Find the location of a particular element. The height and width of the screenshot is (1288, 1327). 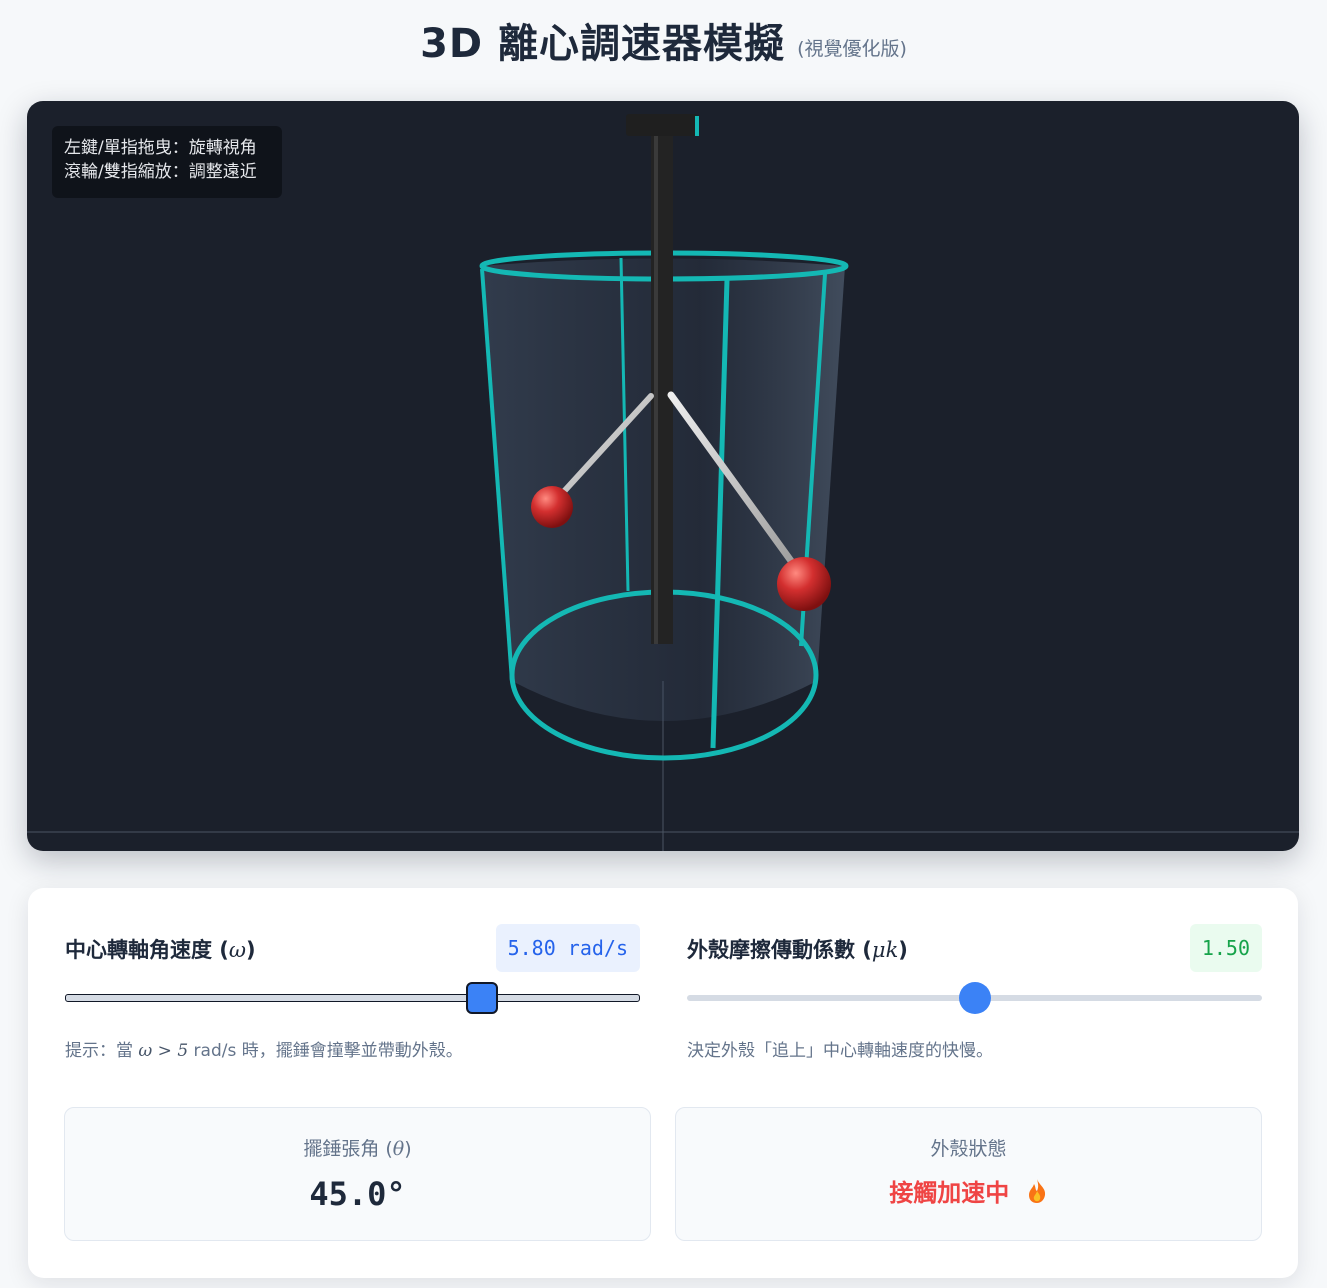

page-header: 3D 離心調速器模擬 (視覺優化版) is located at coordinates (663, 40).